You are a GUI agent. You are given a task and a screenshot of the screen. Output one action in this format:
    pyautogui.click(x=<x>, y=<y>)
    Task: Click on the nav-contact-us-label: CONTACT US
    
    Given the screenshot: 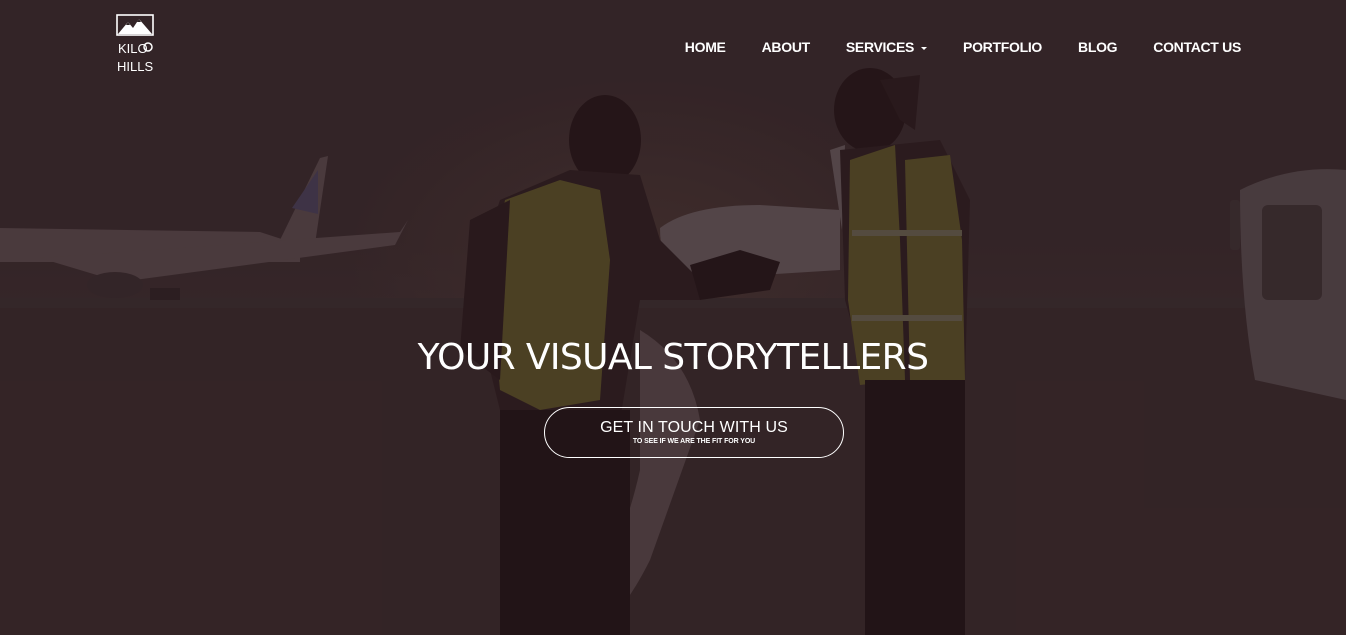 What is the action you would take?
    pyautogui.click(x=1197, y=47)
    